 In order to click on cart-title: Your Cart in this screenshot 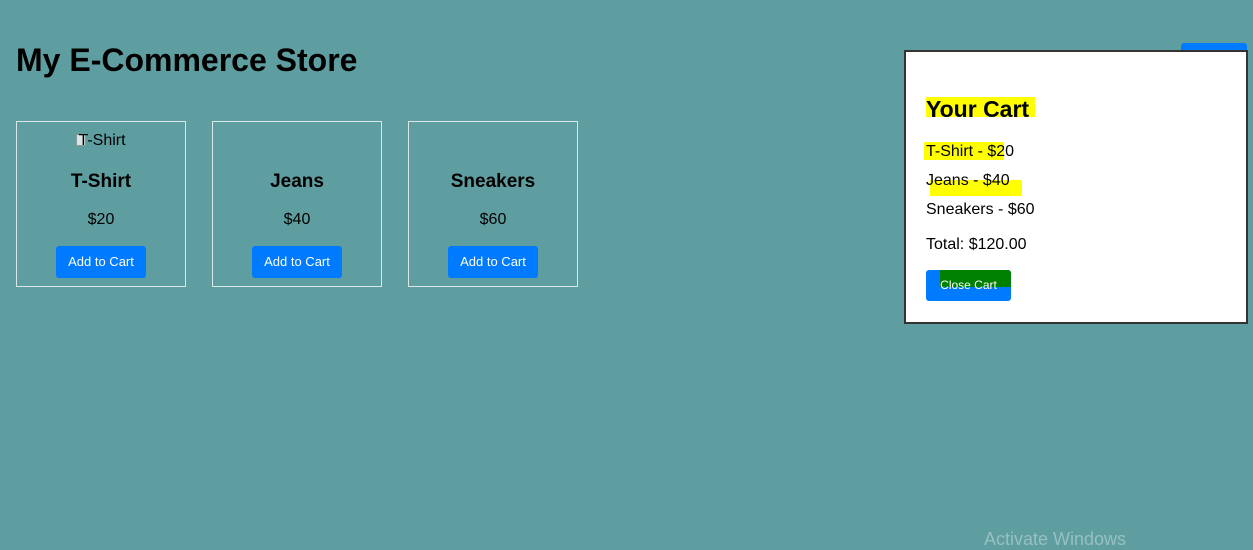, I will do `click(981, 109)`.